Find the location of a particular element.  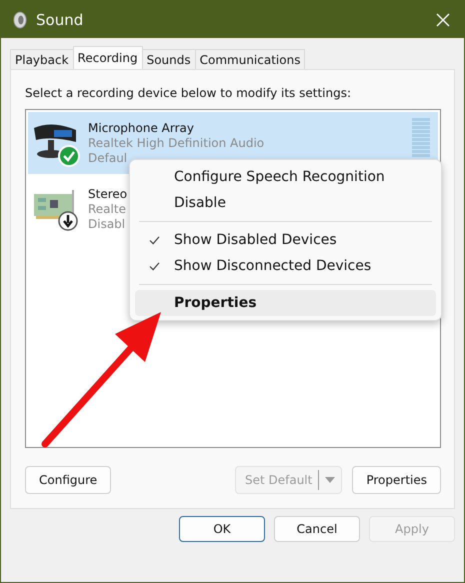

device-driver: Realte is located at coordinates (107, 209).